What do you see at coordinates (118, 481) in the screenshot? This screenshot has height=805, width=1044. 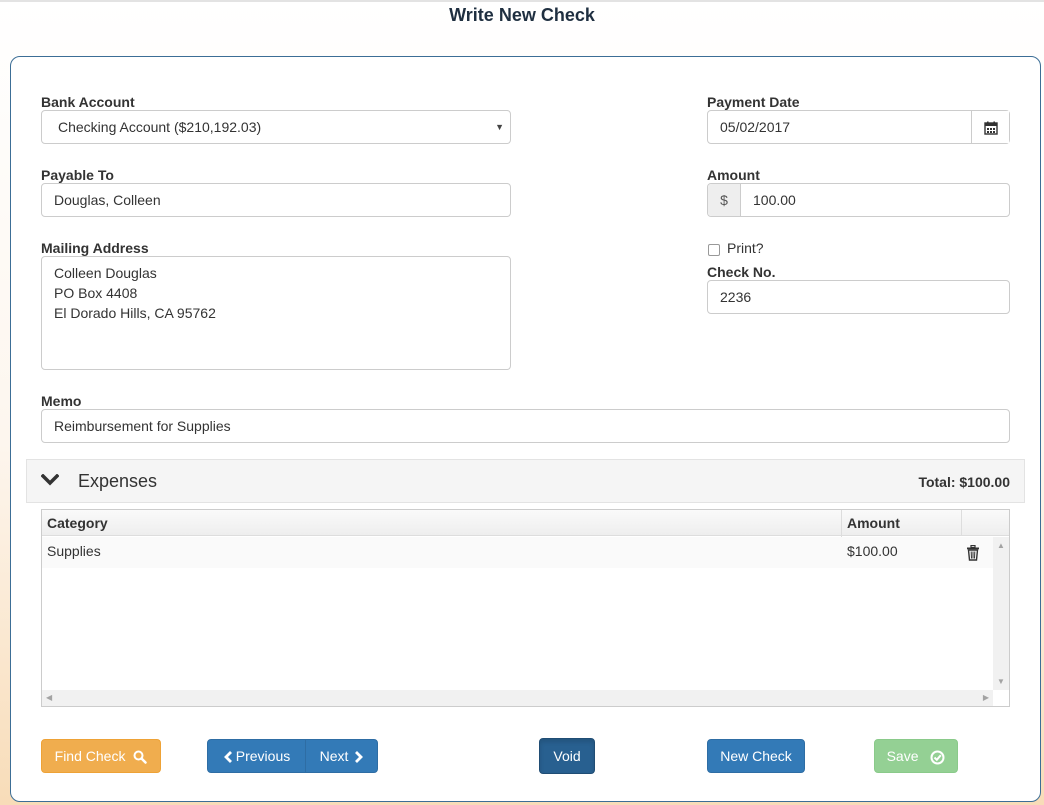 I see `expenses-title: Expenses` at bounding box center [118, 481].